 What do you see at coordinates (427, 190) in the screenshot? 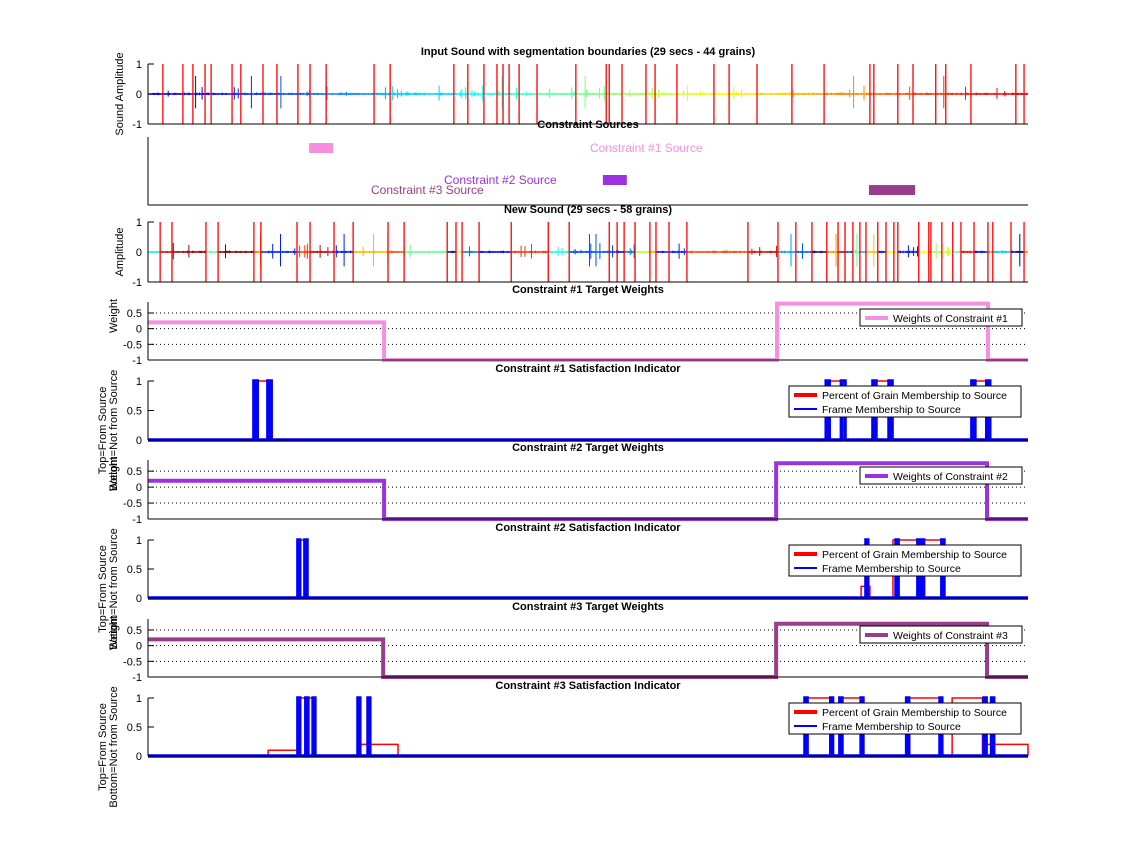
I see `source-label: Constraint #3 Source` at bounding box center [427, 190].